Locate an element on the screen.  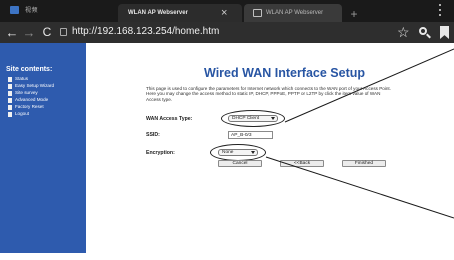
sidebar-item-label: Status is located at coordinates (22, 78).